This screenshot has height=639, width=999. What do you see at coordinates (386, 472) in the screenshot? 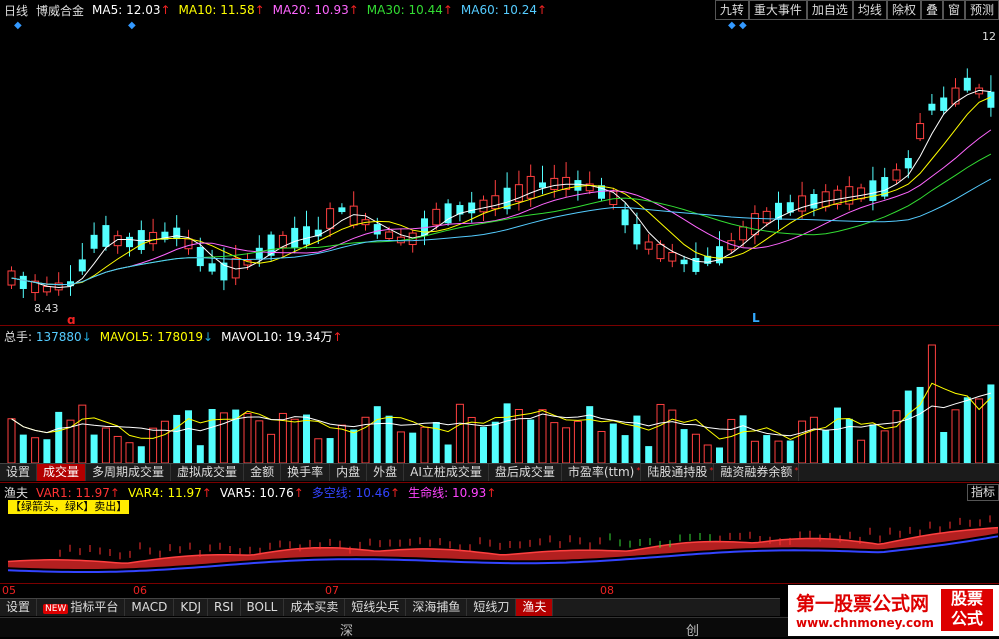
I see `vol-tab-7: 外盘` at bounding box center [386, 472].